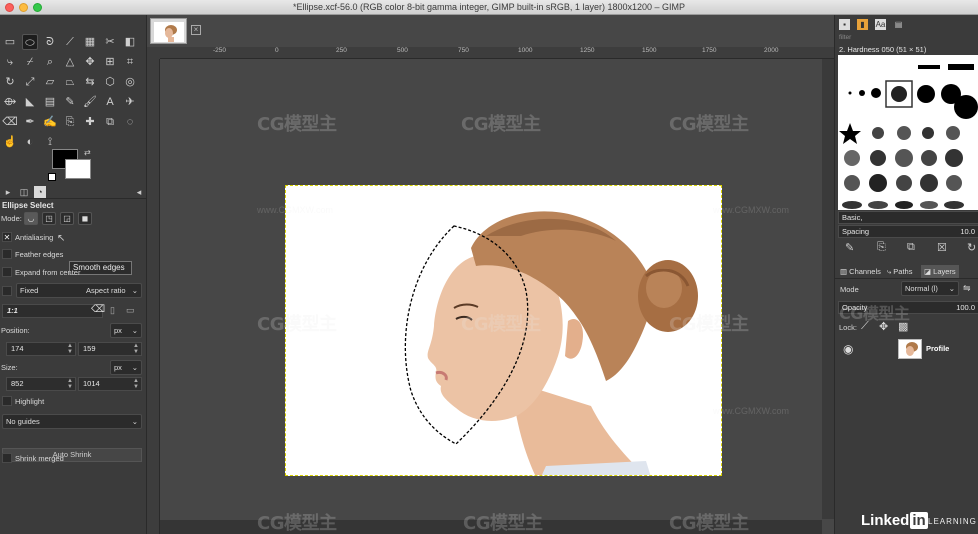  I want to click on panel-menu-icon: ◂, so click(139, 192).